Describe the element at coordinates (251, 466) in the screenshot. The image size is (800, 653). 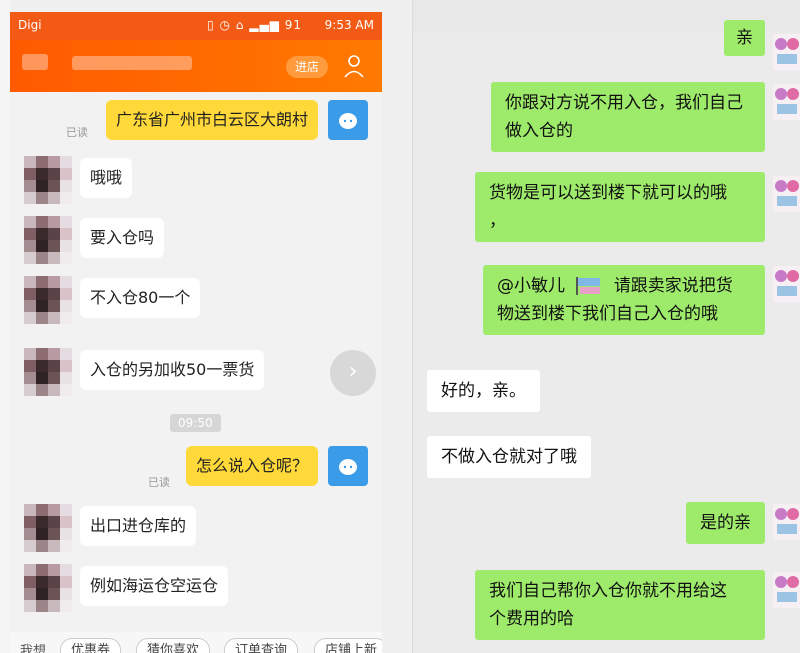
I see `message-bubble: 怎么说入仓呢？` at that location.